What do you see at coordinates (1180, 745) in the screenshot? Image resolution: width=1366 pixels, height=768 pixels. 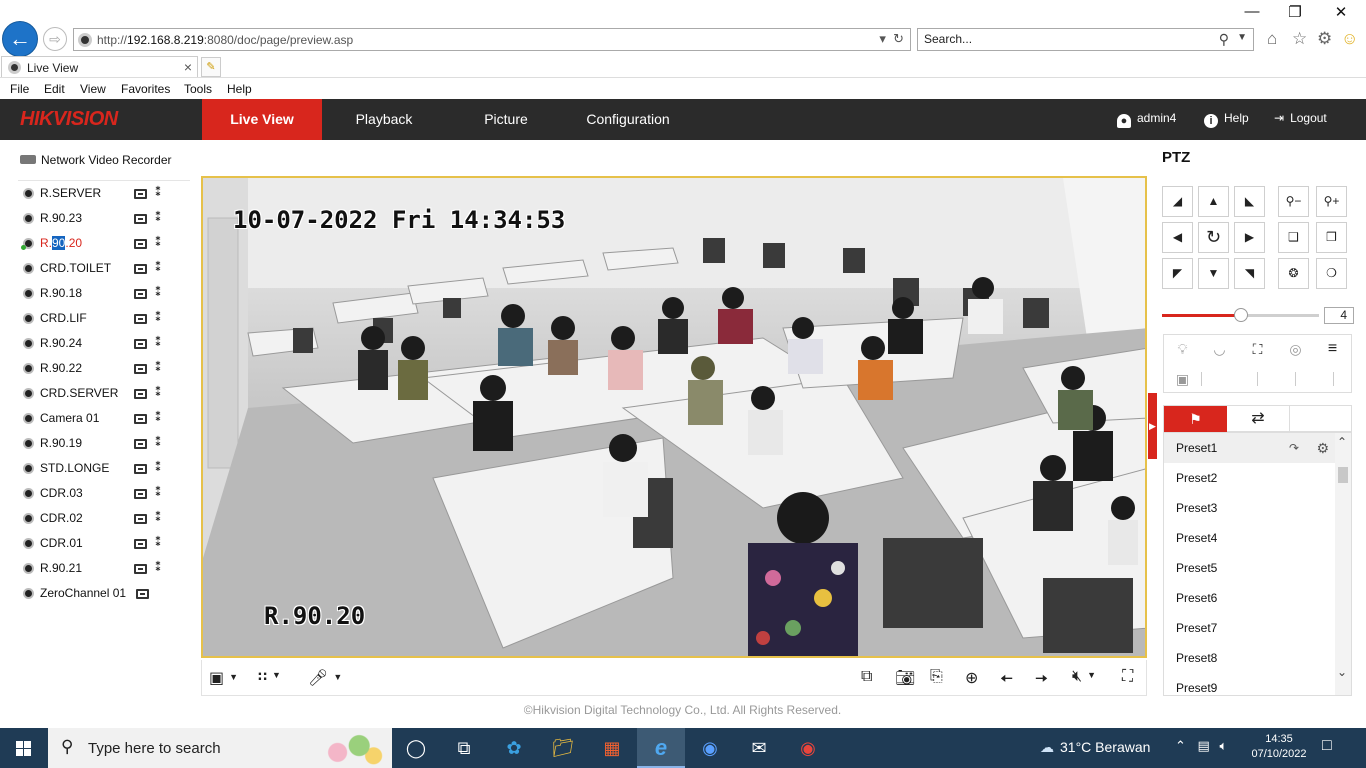 I see `chevron-up-icon: ⌃` at bounding box center [1180, 745].